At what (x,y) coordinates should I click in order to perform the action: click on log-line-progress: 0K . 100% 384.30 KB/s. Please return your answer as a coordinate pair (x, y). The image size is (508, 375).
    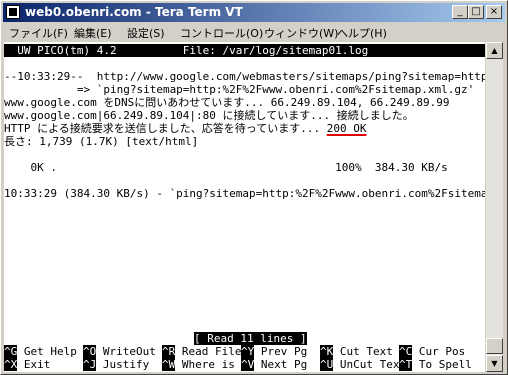
    Looking at the image, I should click on (226, 167).